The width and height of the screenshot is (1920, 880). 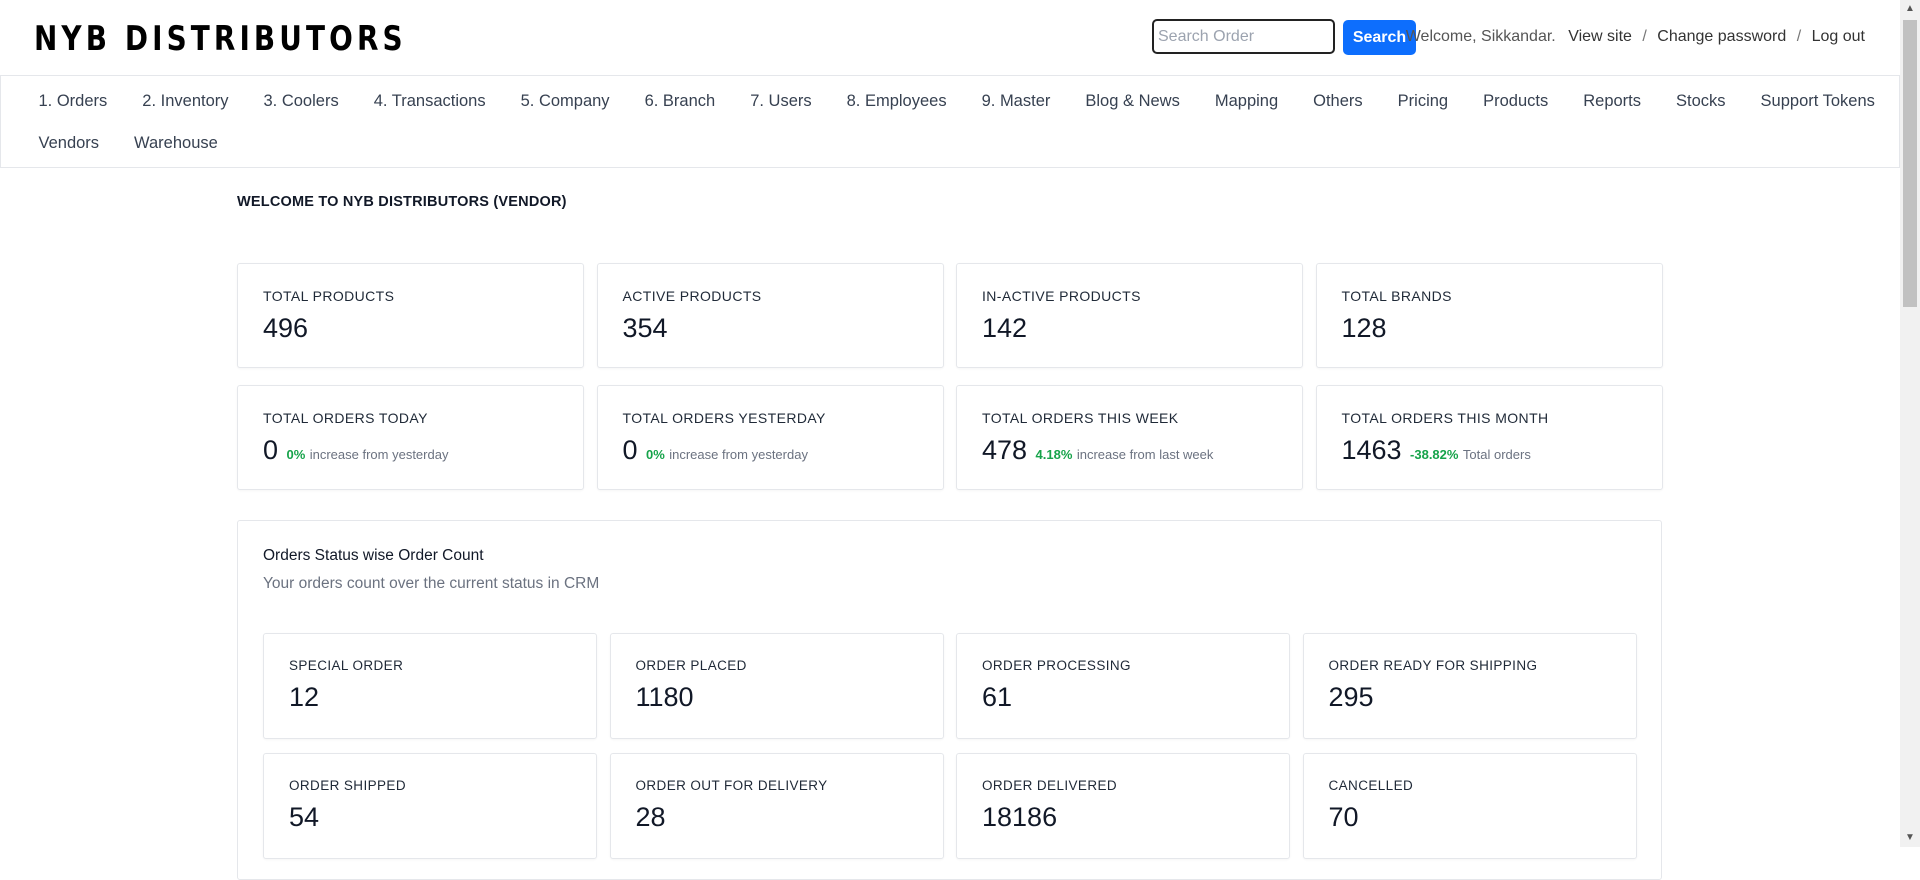 I want to click on change-password-link: Change password, so click(x=1721, y=36).